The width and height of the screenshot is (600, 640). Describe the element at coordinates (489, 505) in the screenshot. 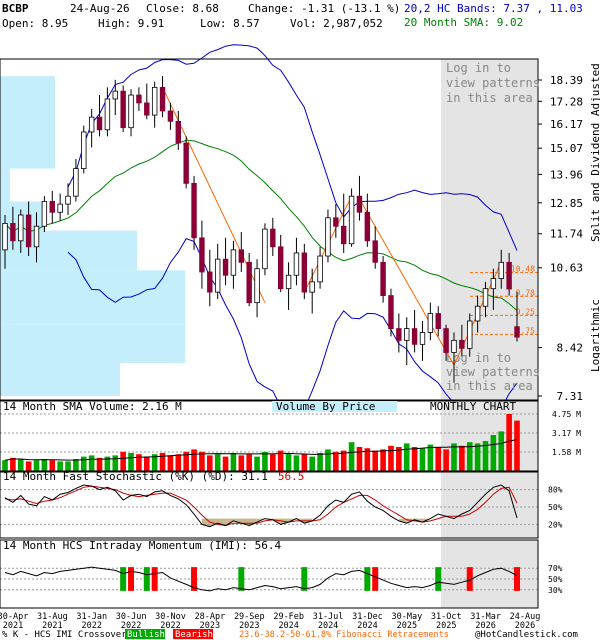

I see `stochastic-shade` at that location.